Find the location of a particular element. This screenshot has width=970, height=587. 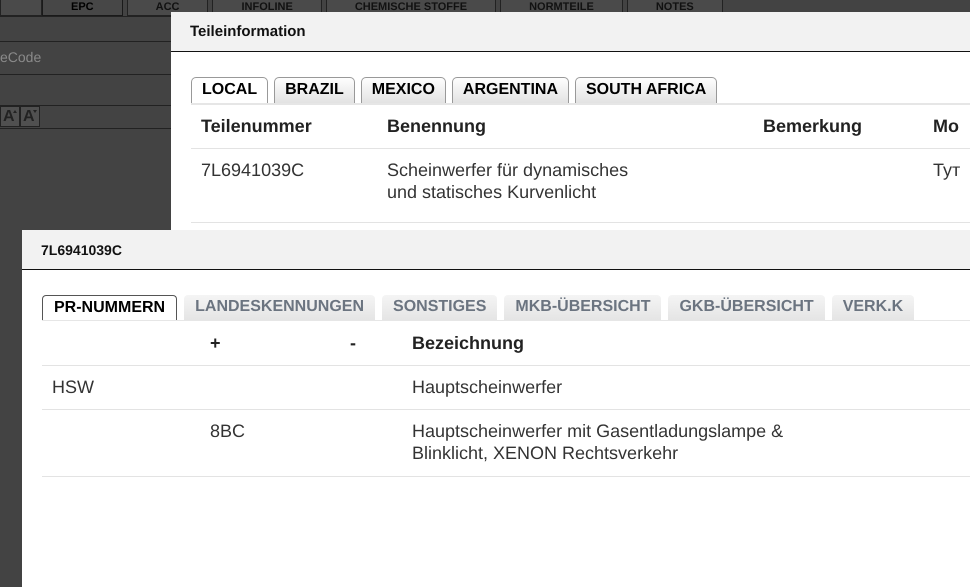

tab: EPC is located at coordinates (82, 8).